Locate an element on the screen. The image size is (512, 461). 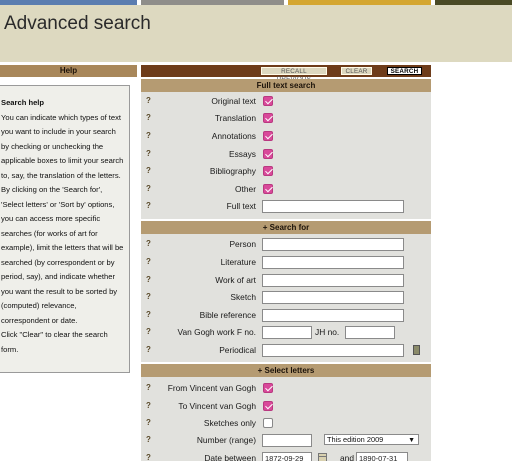
workf-input is located at coordinates (287, 332).